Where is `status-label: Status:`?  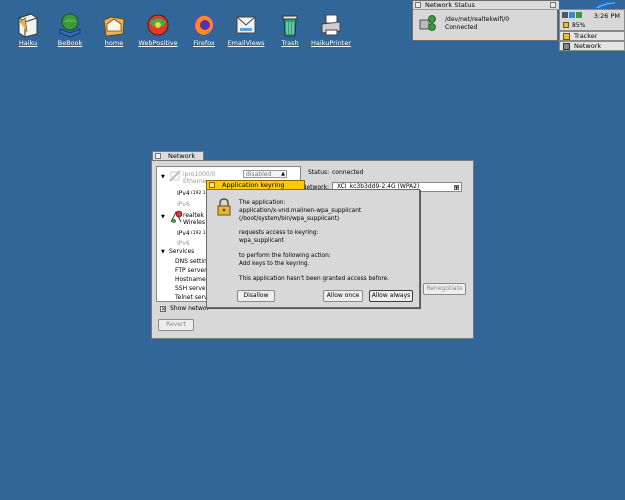 status-label: Status: is located at coordinates (319, 172).